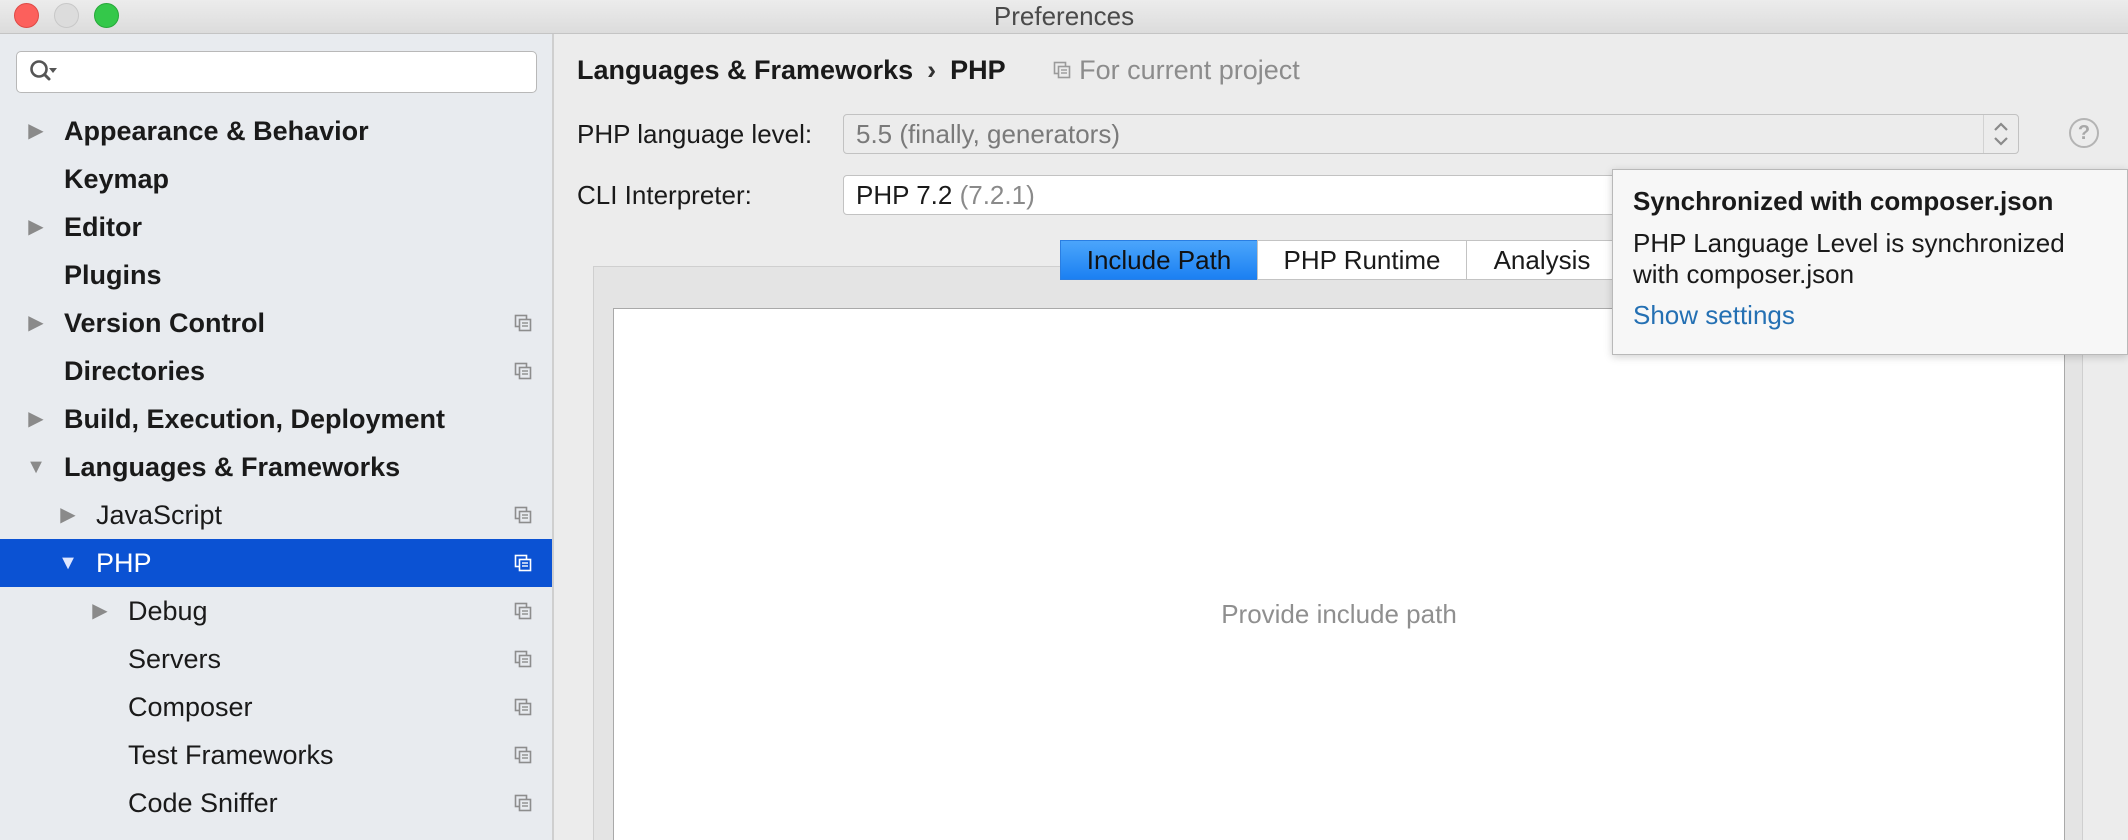 This screenshot has width=2128, height=840. I want to click on sidebar-item-directories: Directories, so click(276, 371).